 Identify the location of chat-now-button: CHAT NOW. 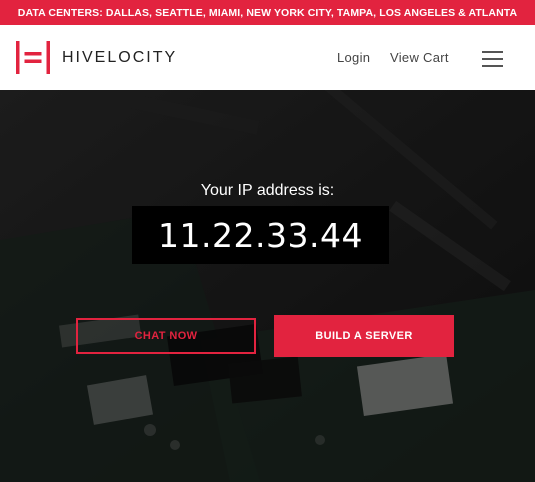
(166, 336).